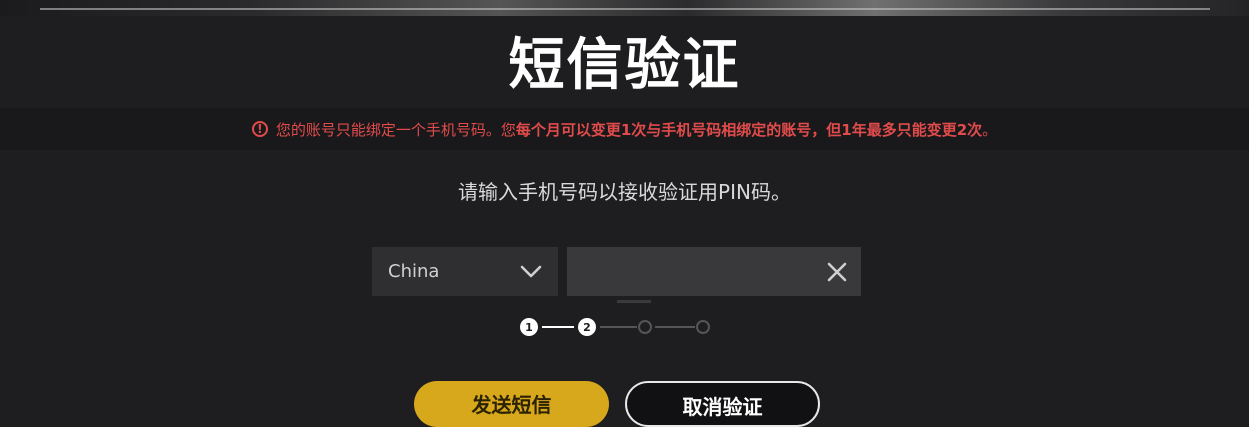 The width and height of the screenshot is (1249, 427). I want to click on step-1: 1, so click(529, 327).